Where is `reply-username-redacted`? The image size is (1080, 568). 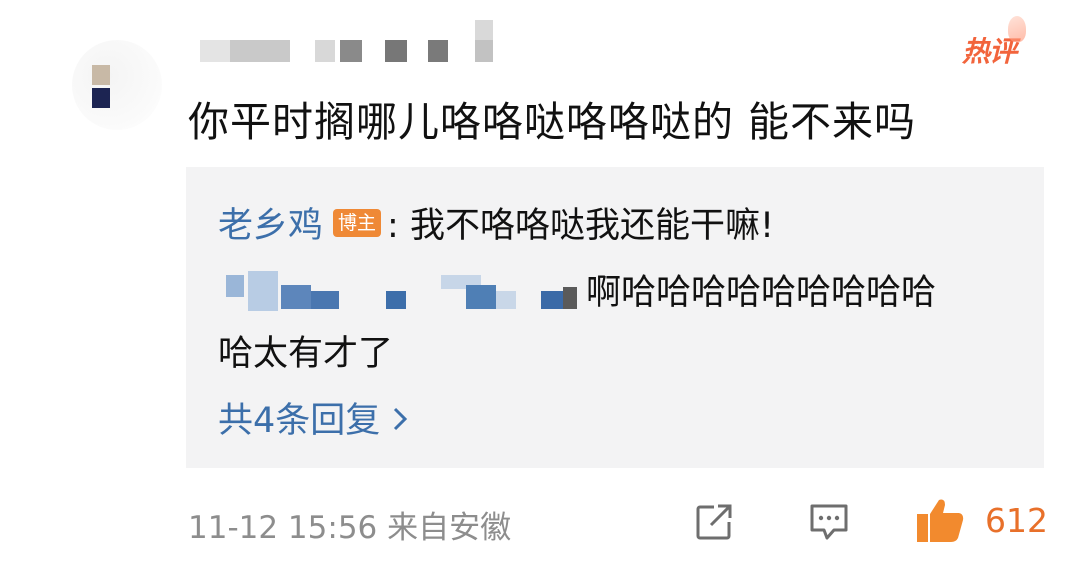
reply-username-redacted is located at coordinates (406, 289).